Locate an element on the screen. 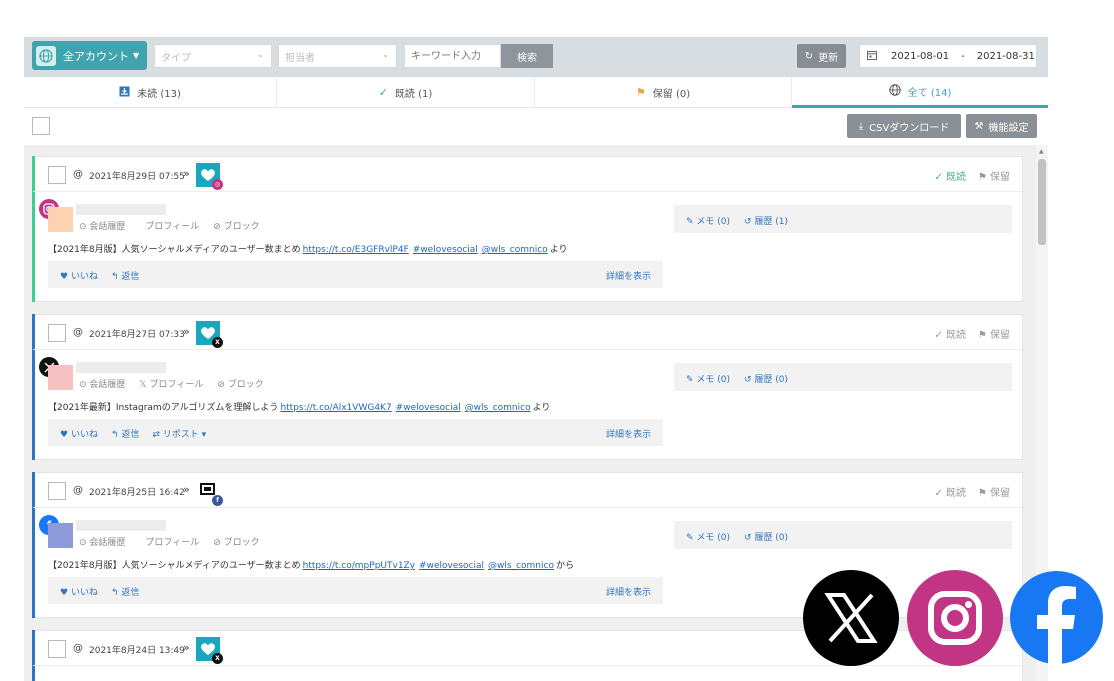 The height and width of the screenshot is (681, 1114). card-header: @ 2021年8月27日 07:33 » X ✓ 既読 ⚑ 保留 is located at coordinates (527, 332).